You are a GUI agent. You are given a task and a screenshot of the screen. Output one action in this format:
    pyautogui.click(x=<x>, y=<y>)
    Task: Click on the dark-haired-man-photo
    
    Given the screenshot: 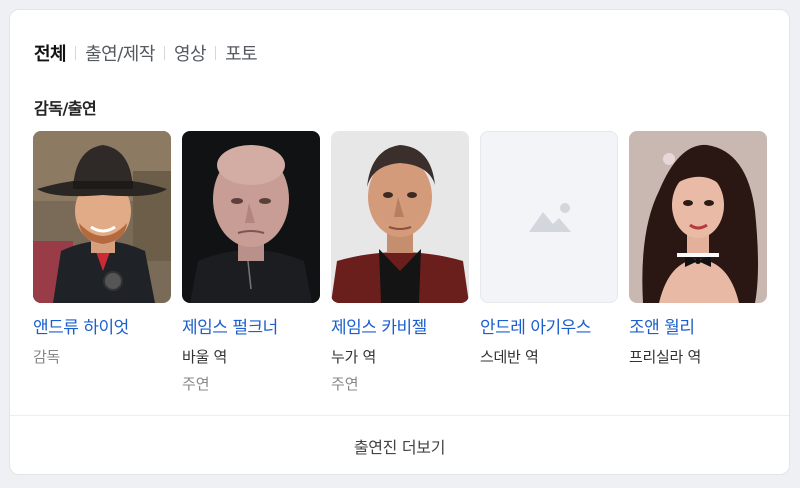 What is the action you would take?
    pyautogui.click(x=400, y=217)
    